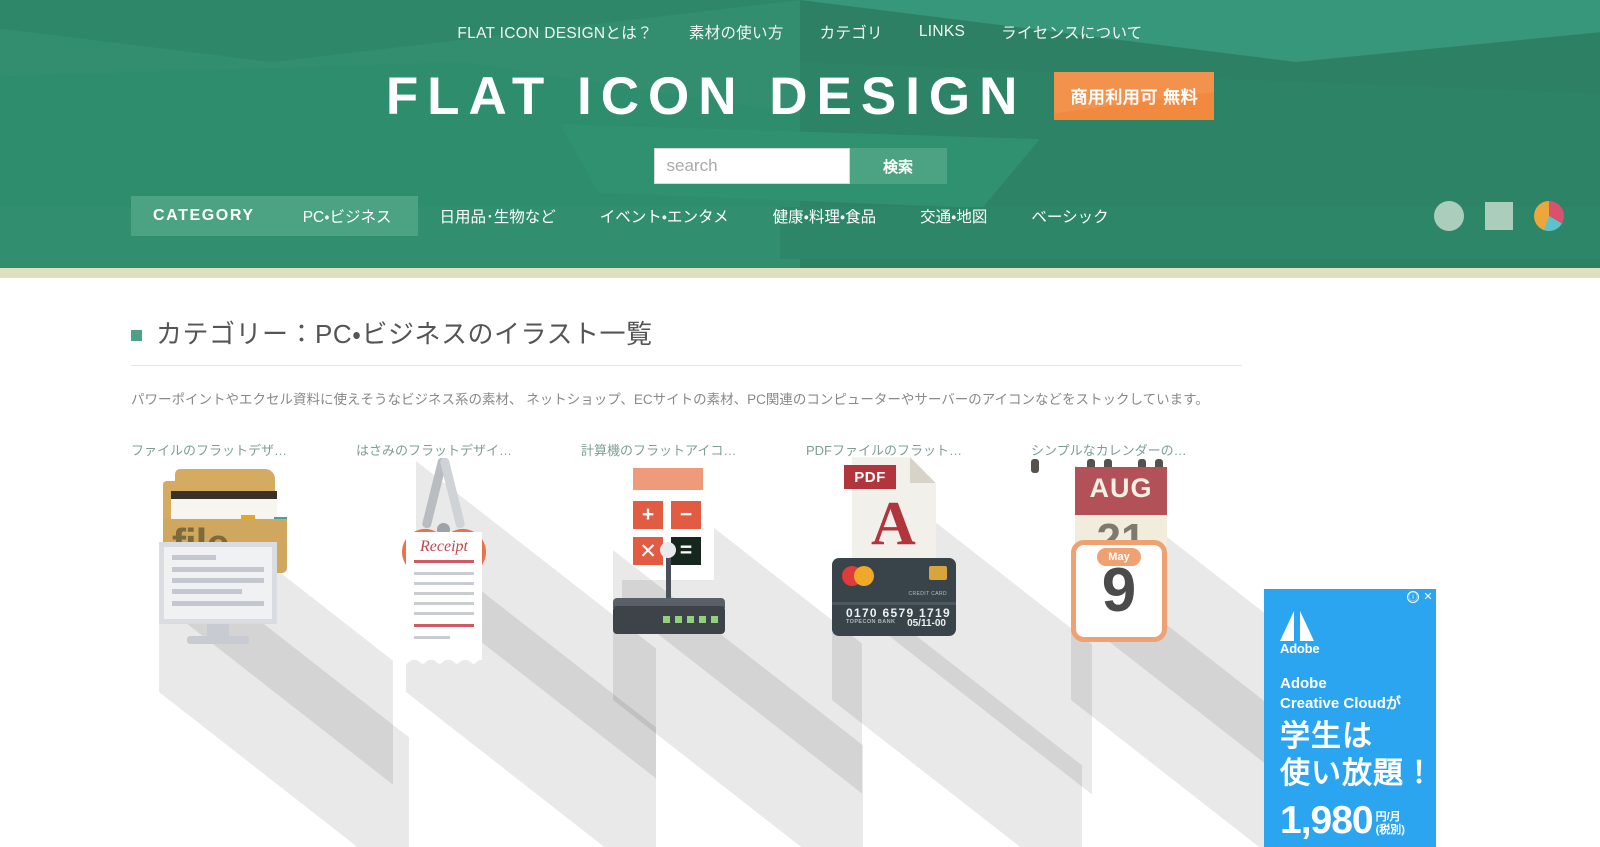  What do you see at coordinates (1390, 829) in the screenshot?
I see `ad-price-unit-line2: (税別)` at bounding box center [1390, 829].